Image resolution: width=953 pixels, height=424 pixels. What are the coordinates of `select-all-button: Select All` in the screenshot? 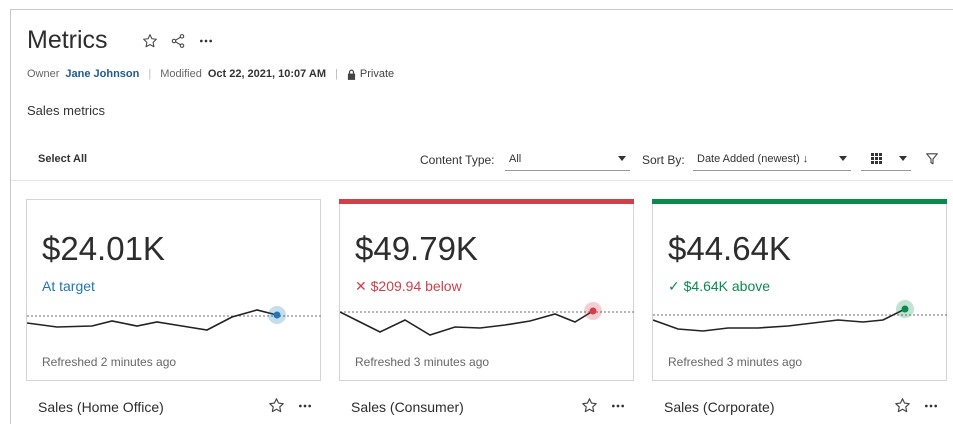 It's located at (62, 159).